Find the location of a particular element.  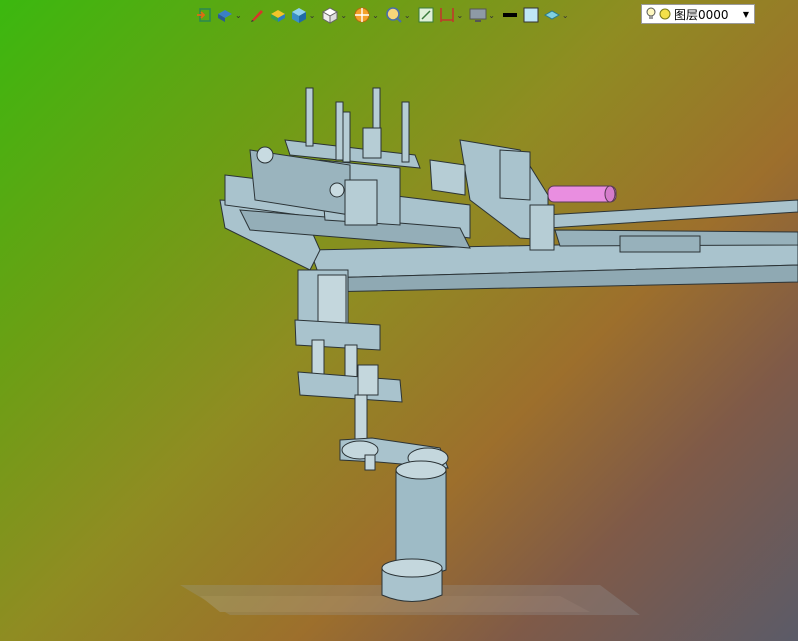

exit-sketch-icon is located at coordinates (204, 15).